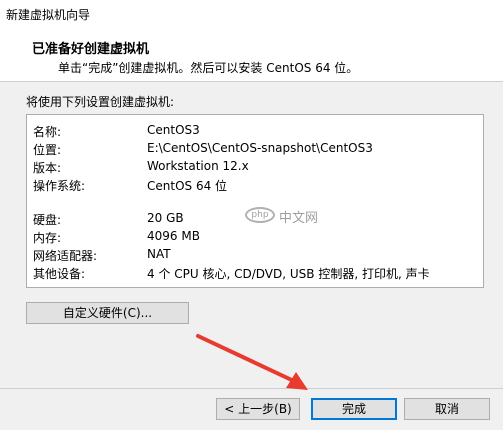 This screenshot has width=503, height=430. Describe the element at coordinates (65, 256) in the screenshot. I see `summary-key: 网络适配器:` at that location.